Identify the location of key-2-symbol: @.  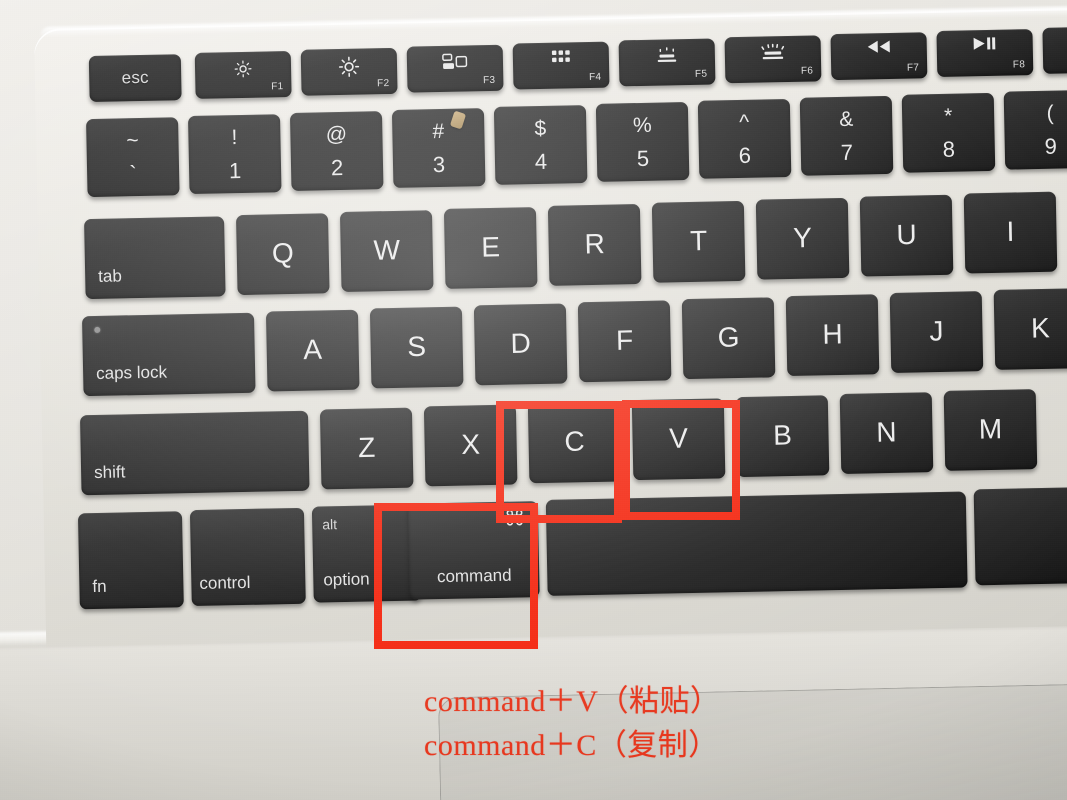
(336, 134).